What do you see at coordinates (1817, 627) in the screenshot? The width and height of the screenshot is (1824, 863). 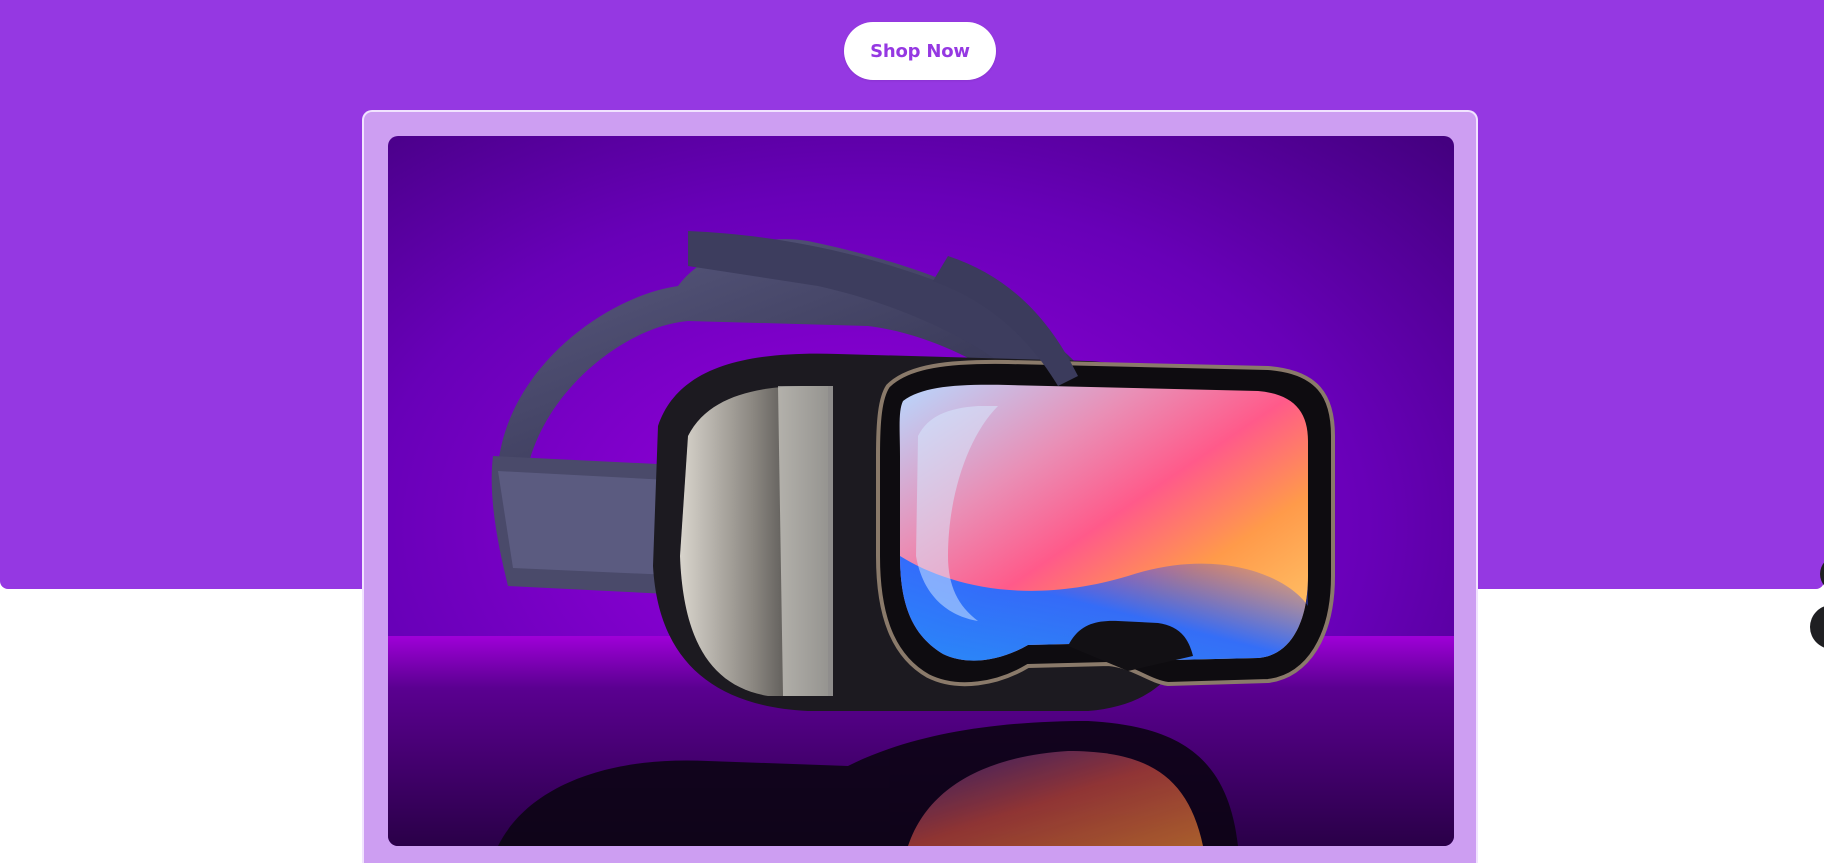 I see `floating-circle-button` at bounding box center [1817, 627].